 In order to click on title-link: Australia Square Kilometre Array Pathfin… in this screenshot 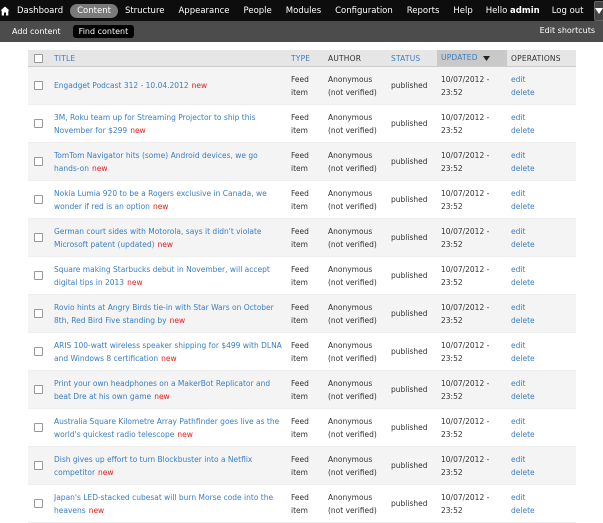, I will do `click(166, 428)`.